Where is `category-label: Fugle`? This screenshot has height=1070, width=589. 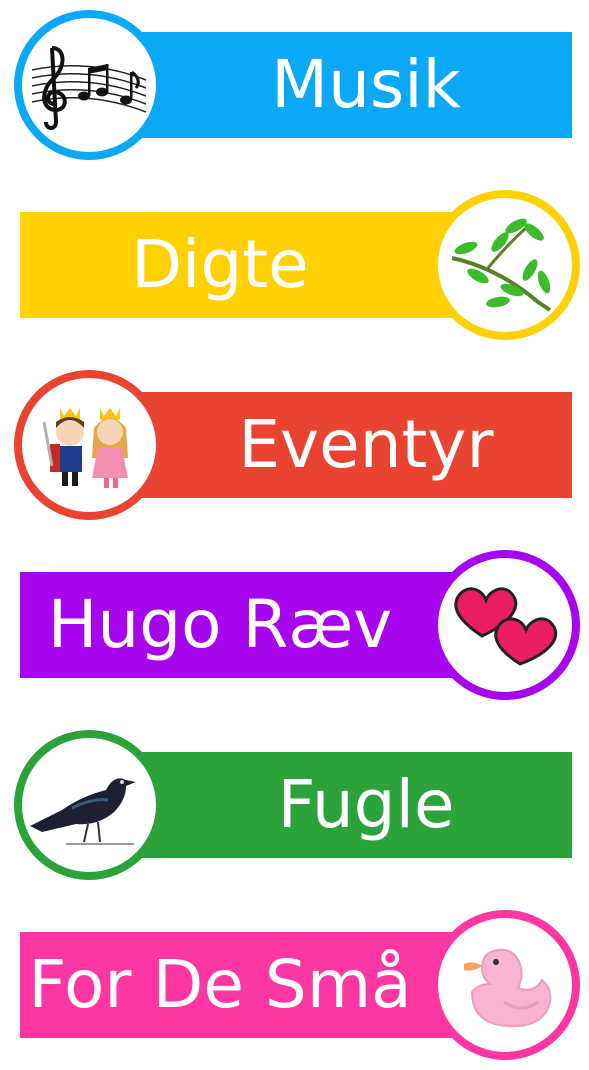
category-label: Fugle is located at coordinates (366, 804).